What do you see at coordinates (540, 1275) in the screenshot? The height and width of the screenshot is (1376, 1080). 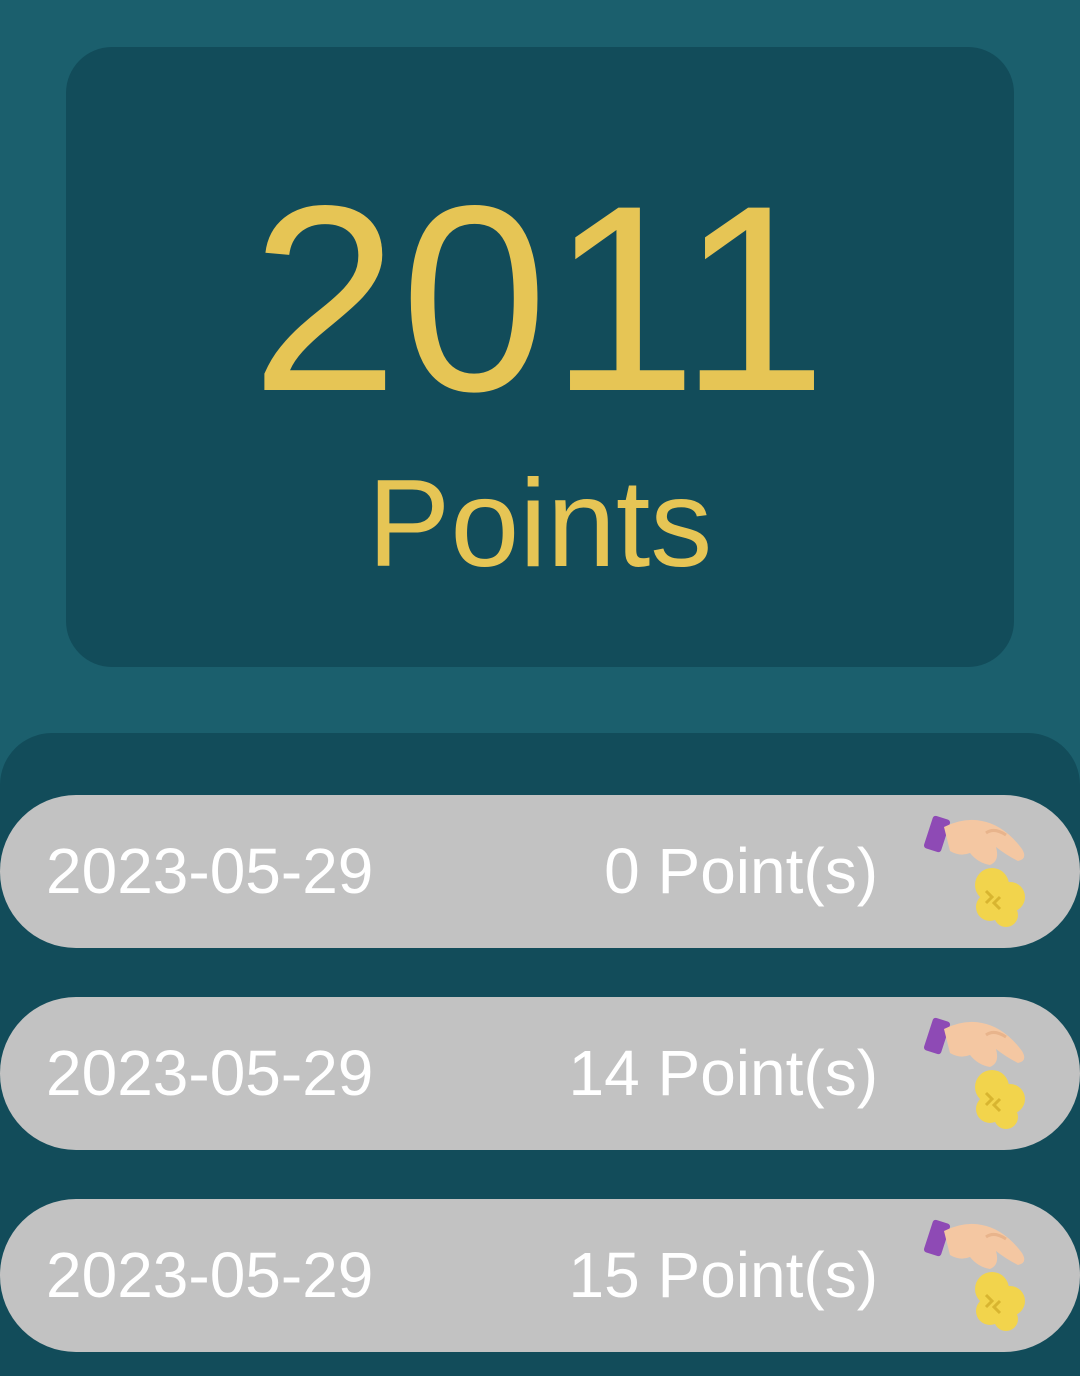 I see `history-row: 2023-05-29 15 Point(s)` at bounding box center [540, 1275].